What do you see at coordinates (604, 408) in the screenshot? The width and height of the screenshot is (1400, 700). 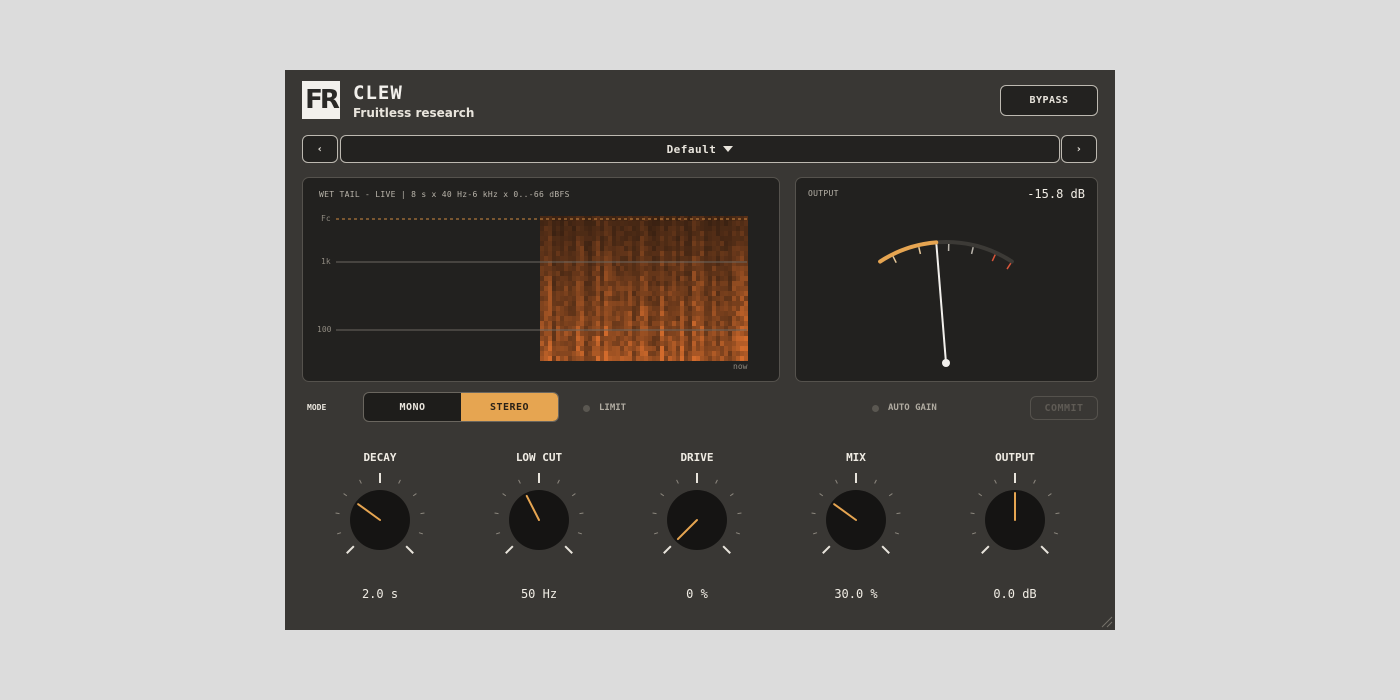 I see `limit-toggle: LIMIT` at bounding box center [604, 408].